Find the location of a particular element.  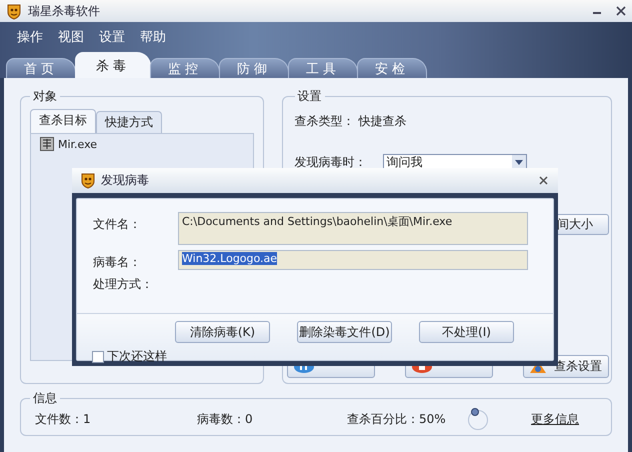

stat-text: 文件数：1 is located at coordinates (63, 419).